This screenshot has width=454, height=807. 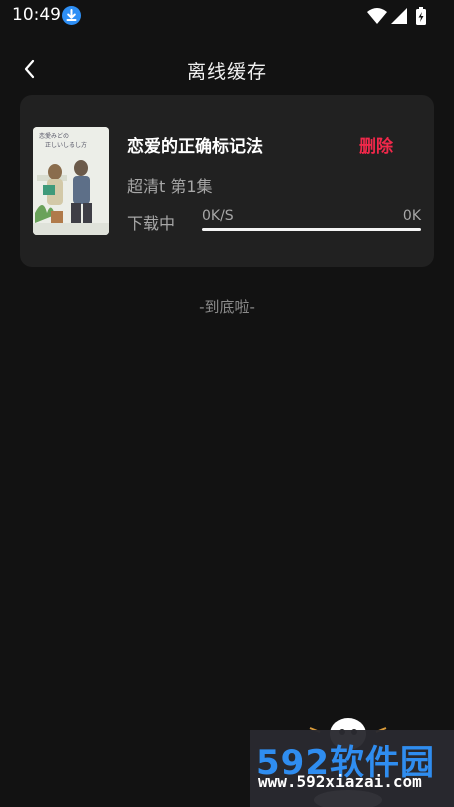 I want to click on delete-button: 删除, so click(x=376, y=144).